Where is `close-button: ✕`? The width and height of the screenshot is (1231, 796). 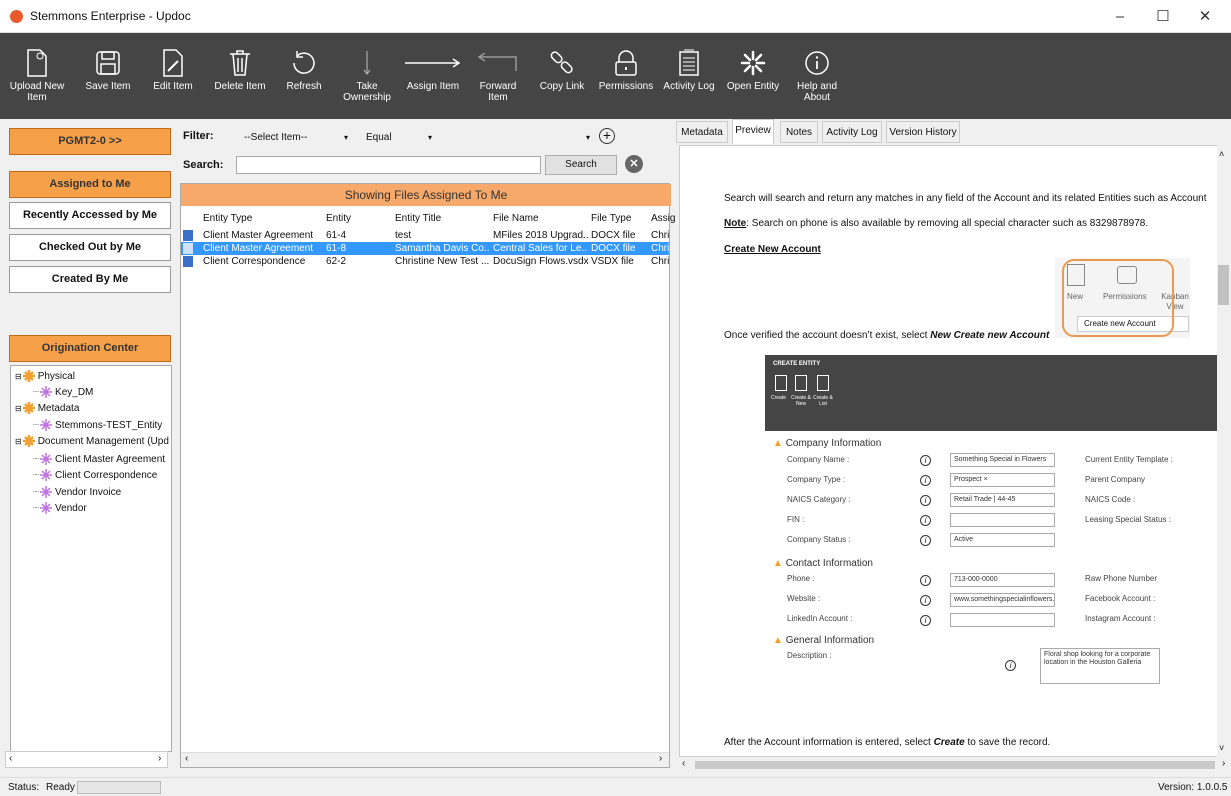
close-button: ✕ is located at coordinates (1205, 17).